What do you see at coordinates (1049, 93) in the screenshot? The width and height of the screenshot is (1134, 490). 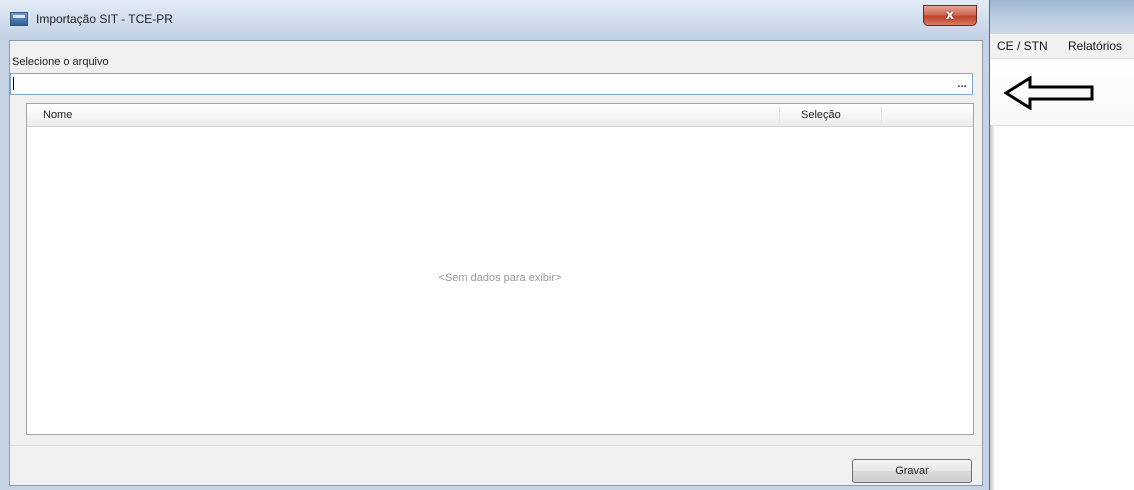 I see `arrow-left-icon` at bounding box center [1049, 93].